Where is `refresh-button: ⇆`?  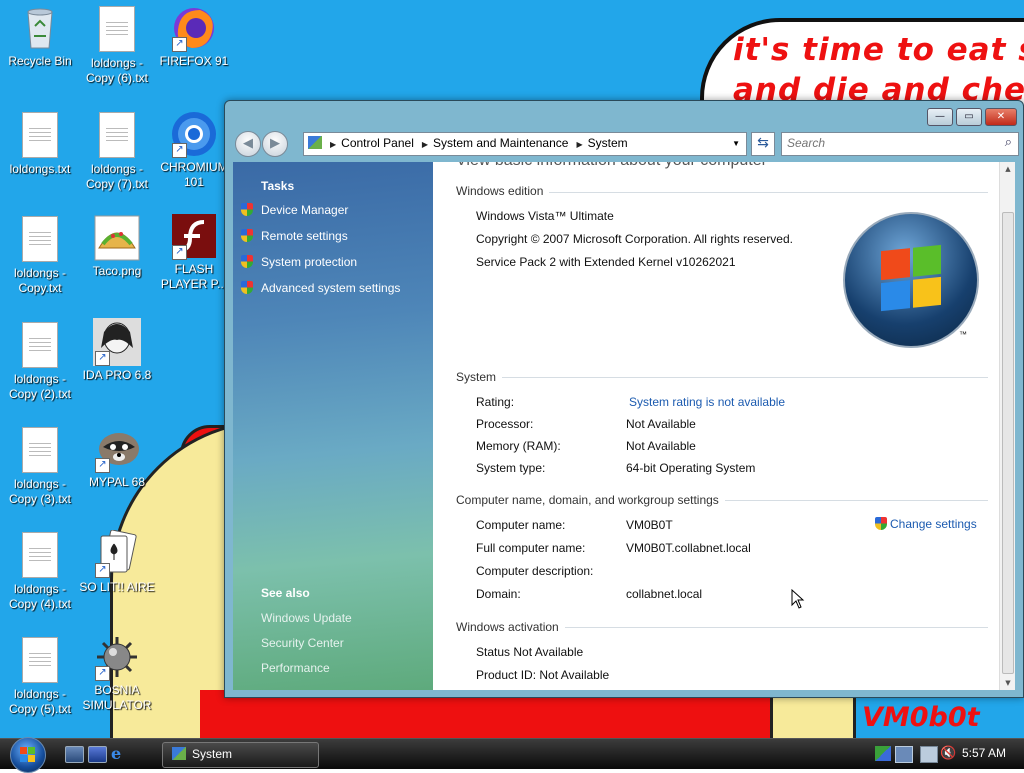 refresh-button: ⇆ is located at coordinates (763, 144).